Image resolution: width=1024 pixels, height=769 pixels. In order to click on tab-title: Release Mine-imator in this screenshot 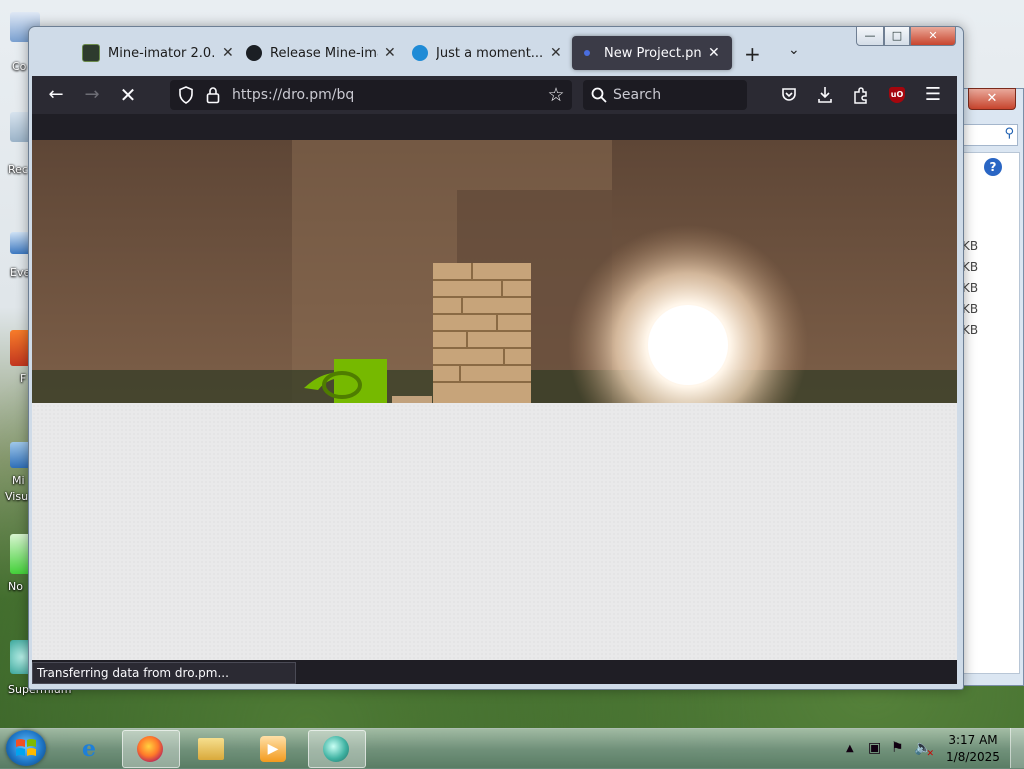, I will do `click(324, 53)`.